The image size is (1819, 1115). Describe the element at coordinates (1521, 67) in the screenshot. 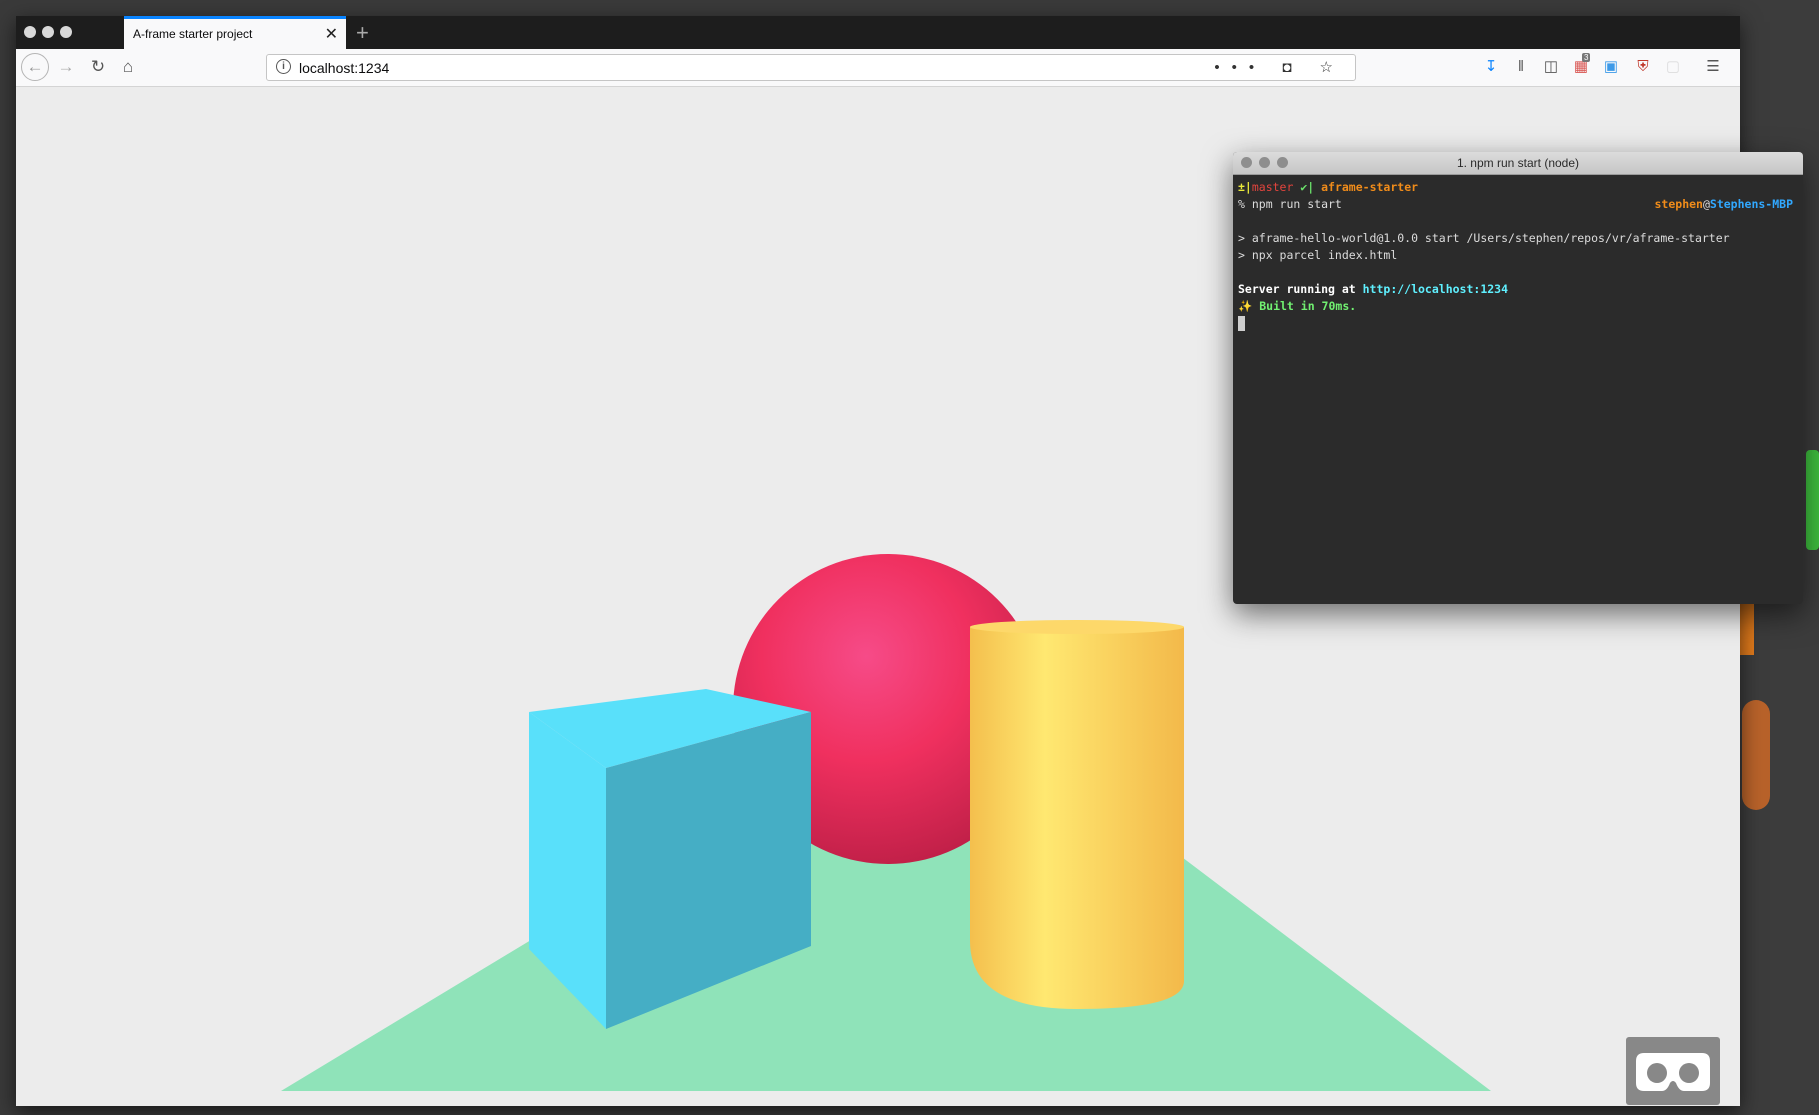

I see `library-icon: ‖` at that location.